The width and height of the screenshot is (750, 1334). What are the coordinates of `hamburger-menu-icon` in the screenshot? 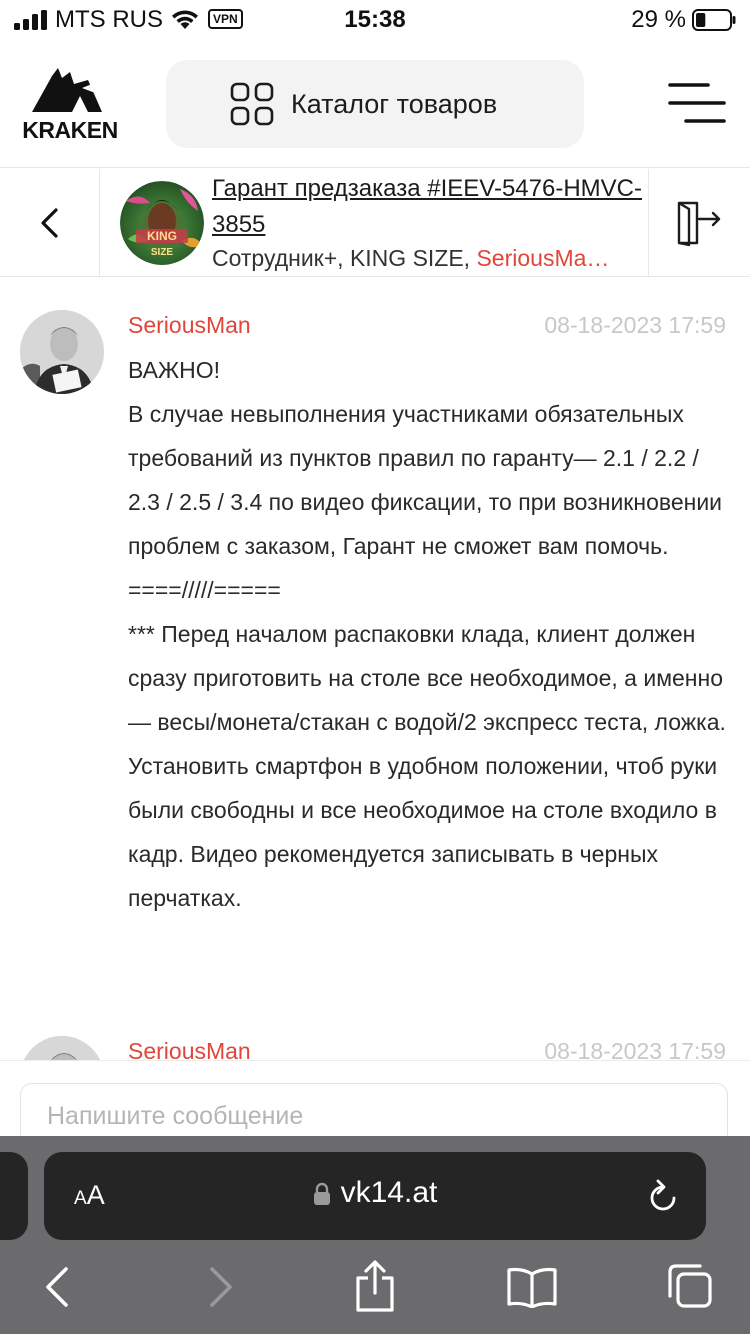 It's located at (697, 105).